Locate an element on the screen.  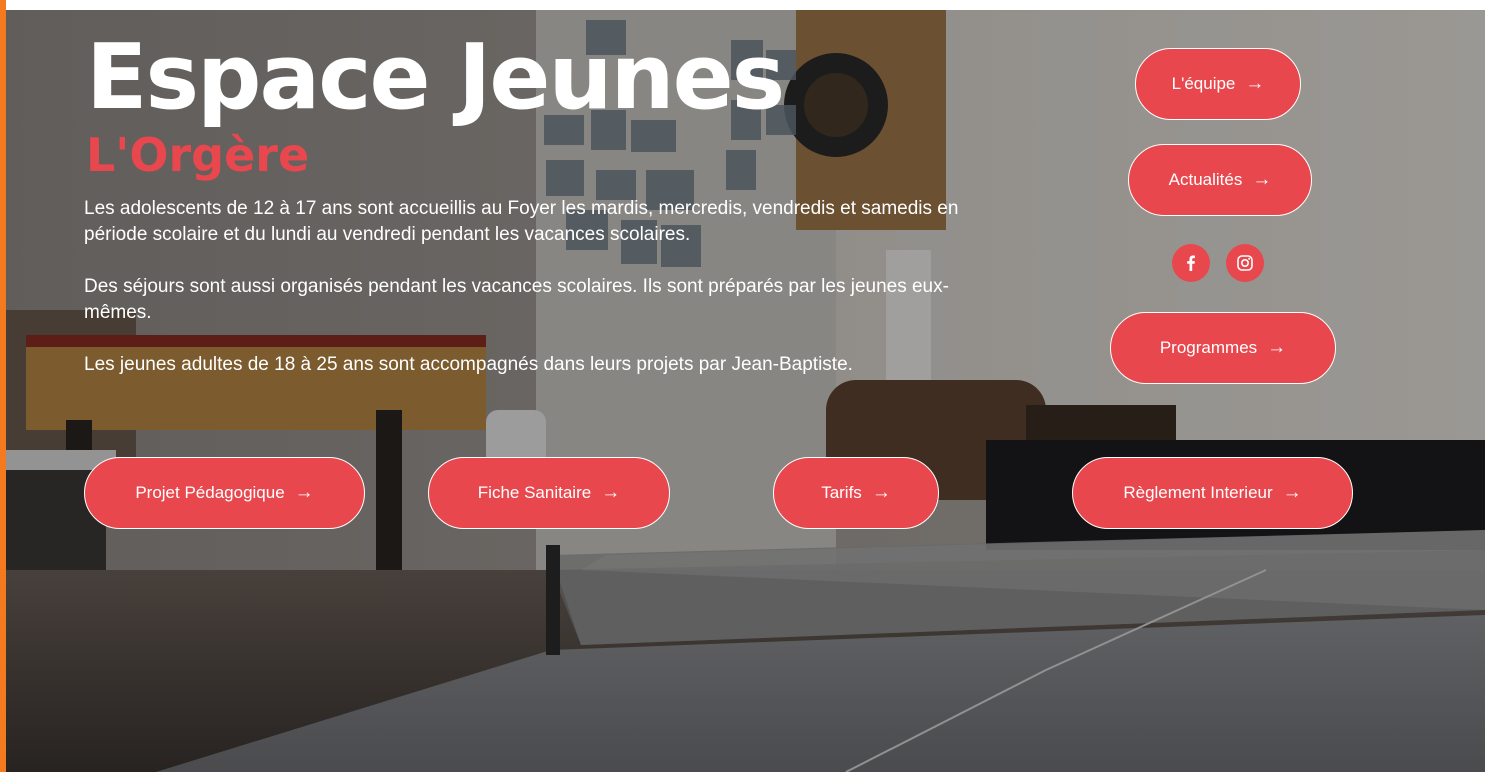
left-accent-border is located at coordinates (3, 386).